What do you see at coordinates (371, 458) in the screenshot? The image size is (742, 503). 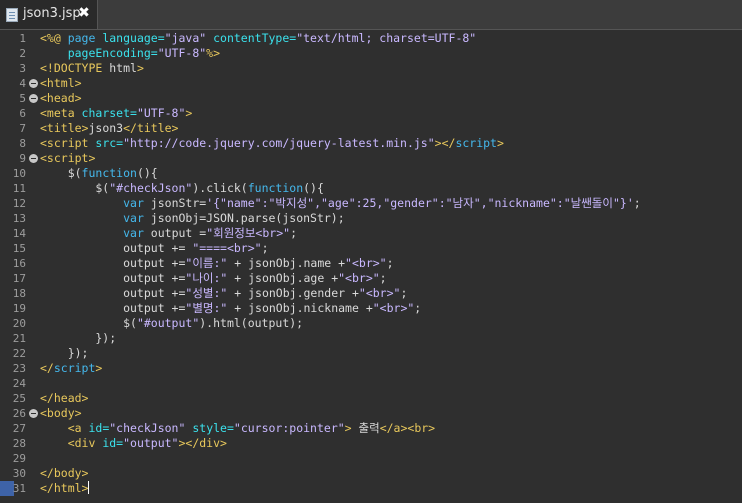 I see `code-line: 29` at bounding box center [371, 458].